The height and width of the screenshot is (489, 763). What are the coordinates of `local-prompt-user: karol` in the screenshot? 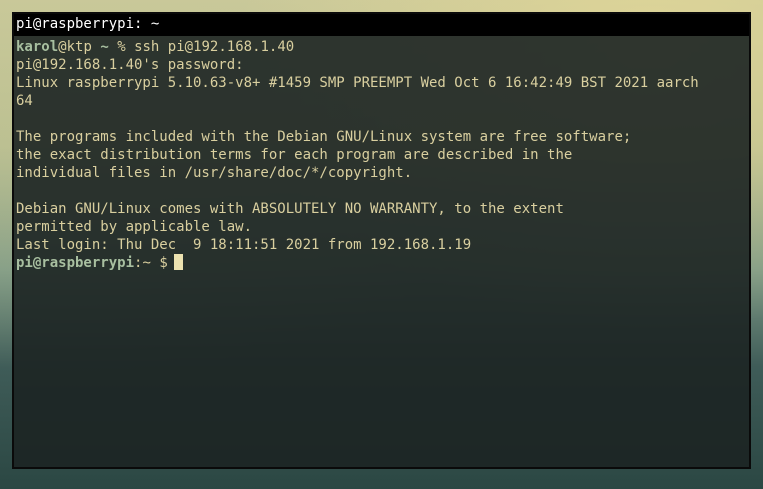 It's located at (37, 47).